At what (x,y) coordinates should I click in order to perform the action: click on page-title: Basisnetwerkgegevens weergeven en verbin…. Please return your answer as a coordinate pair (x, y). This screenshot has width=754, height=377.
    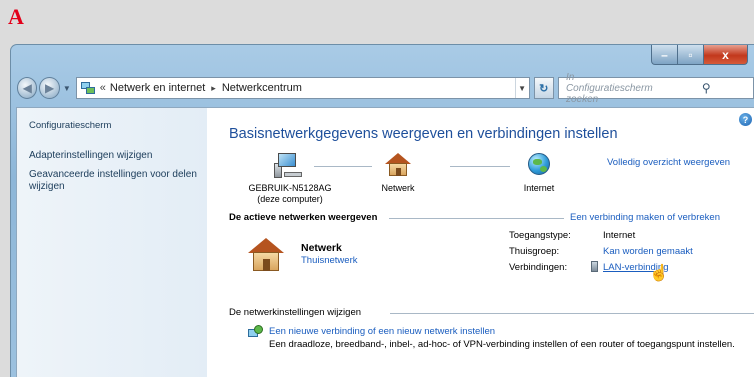
    Looking at the image, I should click on (423, 134).